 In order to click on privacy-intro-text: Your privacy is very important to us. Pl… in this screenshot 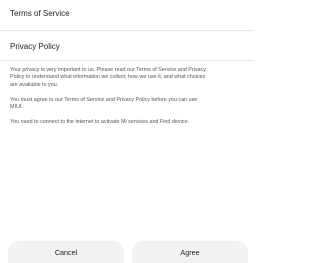, I will do `click(130, 78)`.